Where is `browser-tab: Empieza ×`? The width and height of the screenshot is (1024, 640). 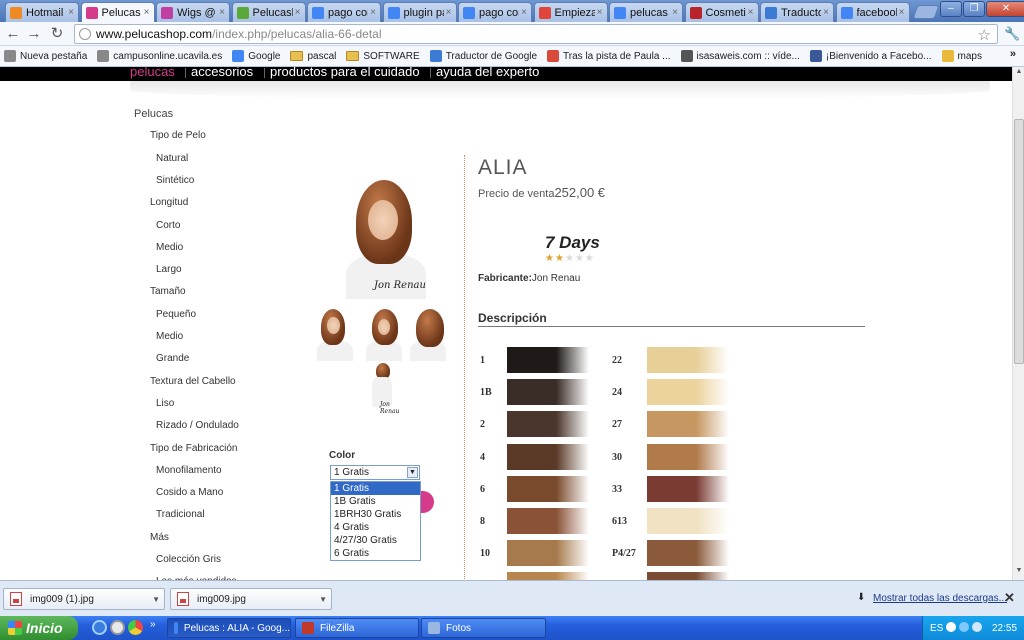 browser-tab: Empieza × is located at coordinates (570, 12).